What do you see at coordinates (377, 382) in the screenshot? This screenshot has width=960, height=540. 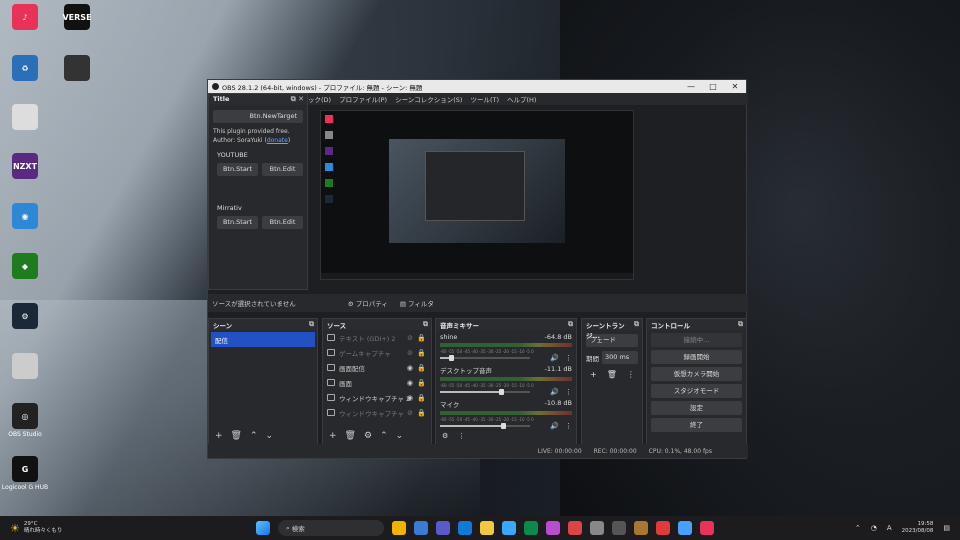 I see `source-item: 画面 ◉ 🔒` at bounding box center [377, 382].